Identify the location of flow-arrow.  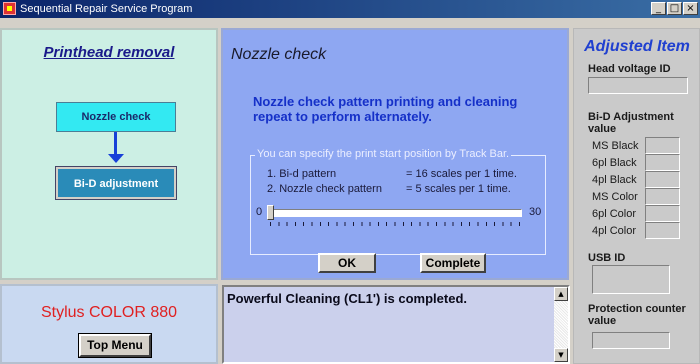
(115, 144).